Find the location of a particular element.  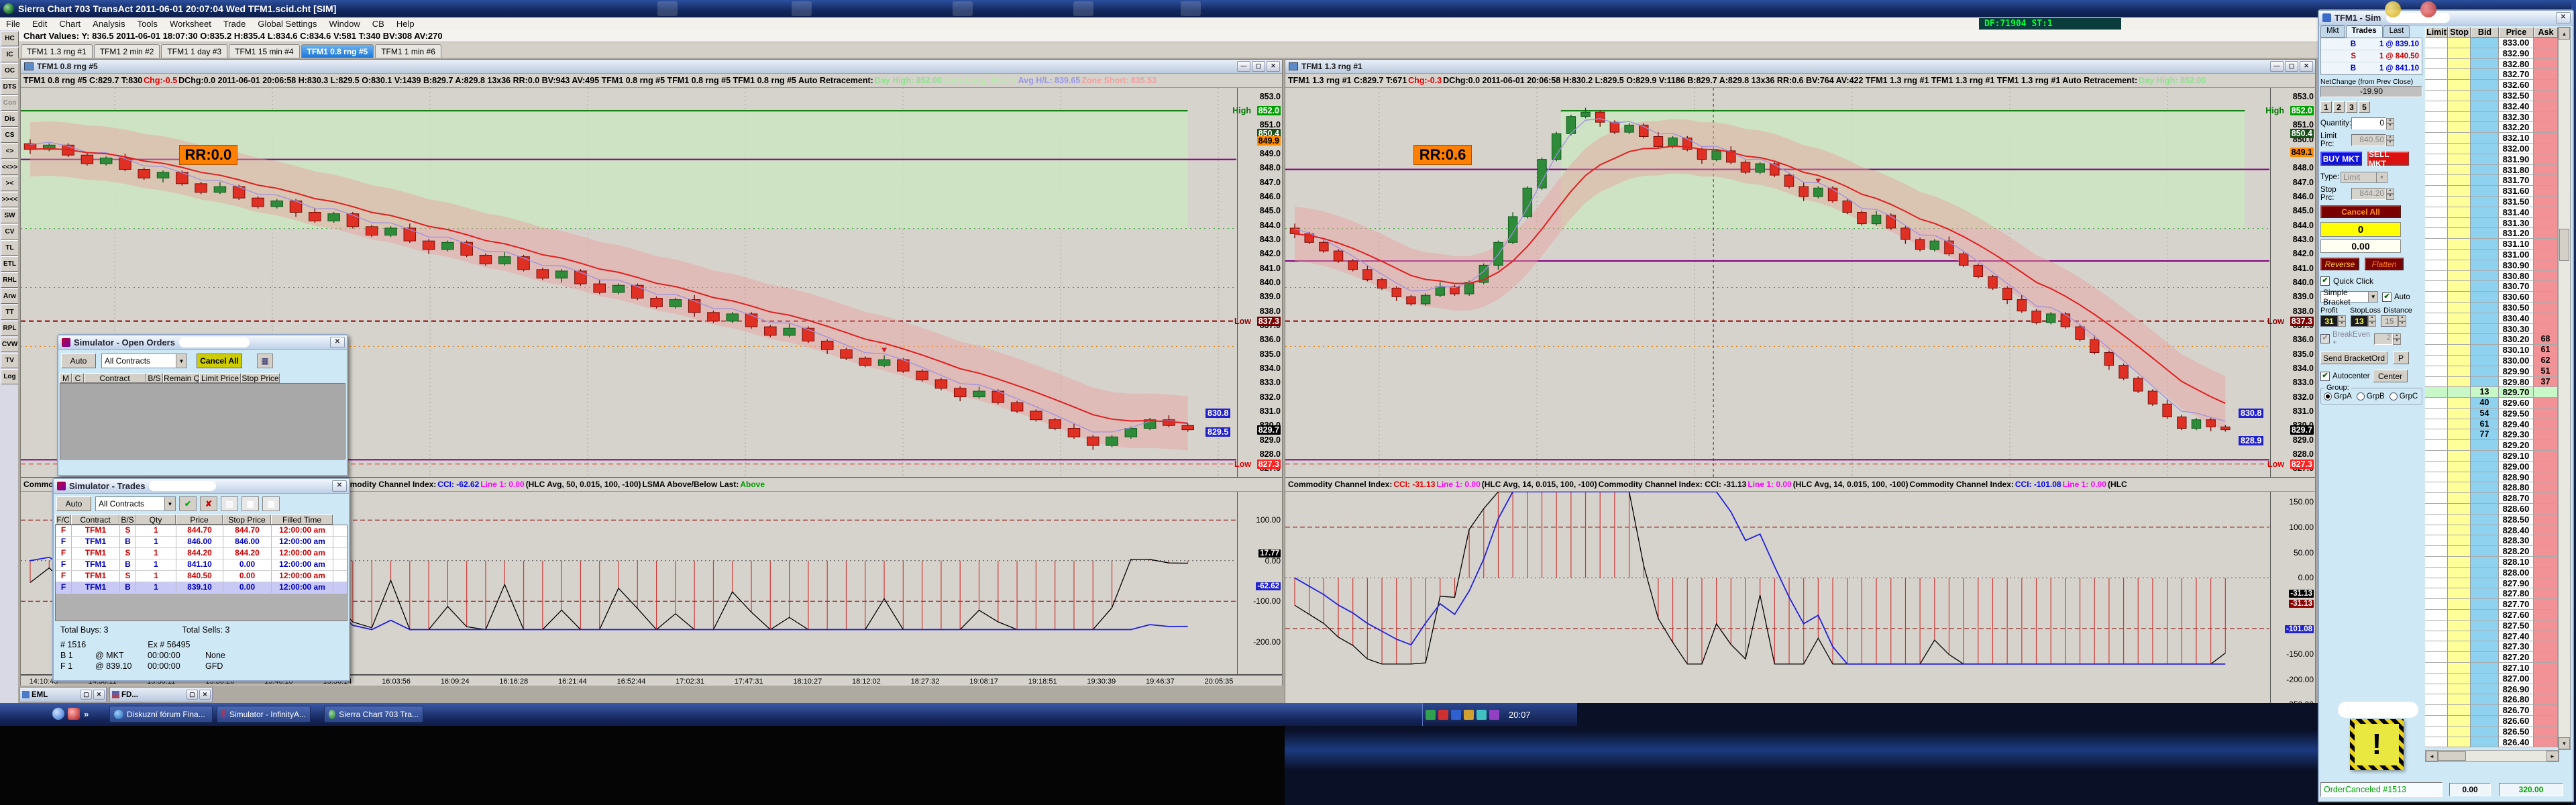

ladder-row-828.00: 828.00 is located at coordinates (2491, 572).